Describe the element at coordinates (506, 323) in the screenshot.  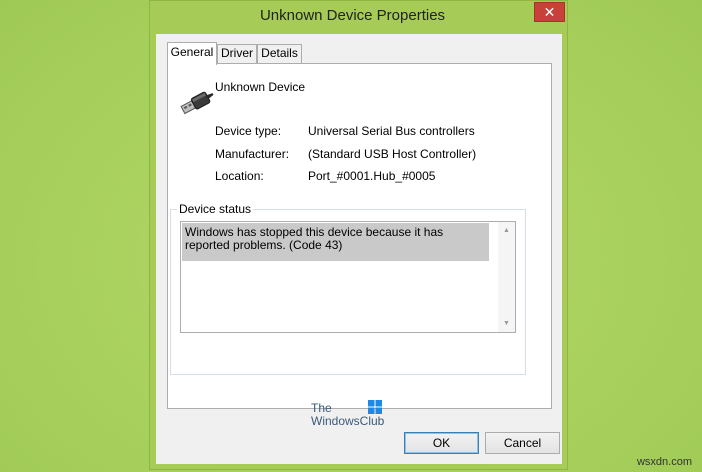
I see `scroll-down-icon: ▼` at that location.